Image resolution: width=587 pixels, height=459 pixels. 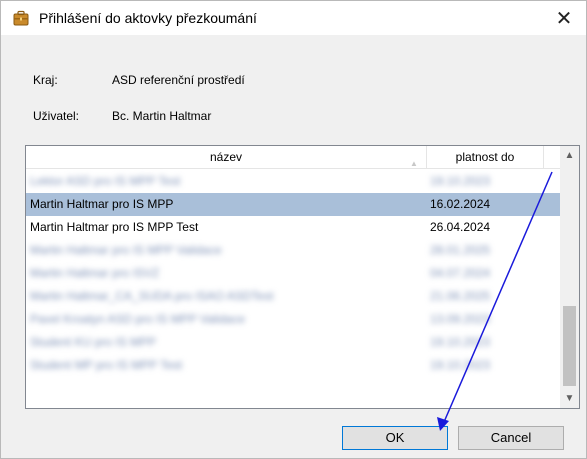 What do you see at coordinates (178, 80) in the screenshot?
I see `region-value: ASD referenční prostředí` at bounding box center [178, 80].